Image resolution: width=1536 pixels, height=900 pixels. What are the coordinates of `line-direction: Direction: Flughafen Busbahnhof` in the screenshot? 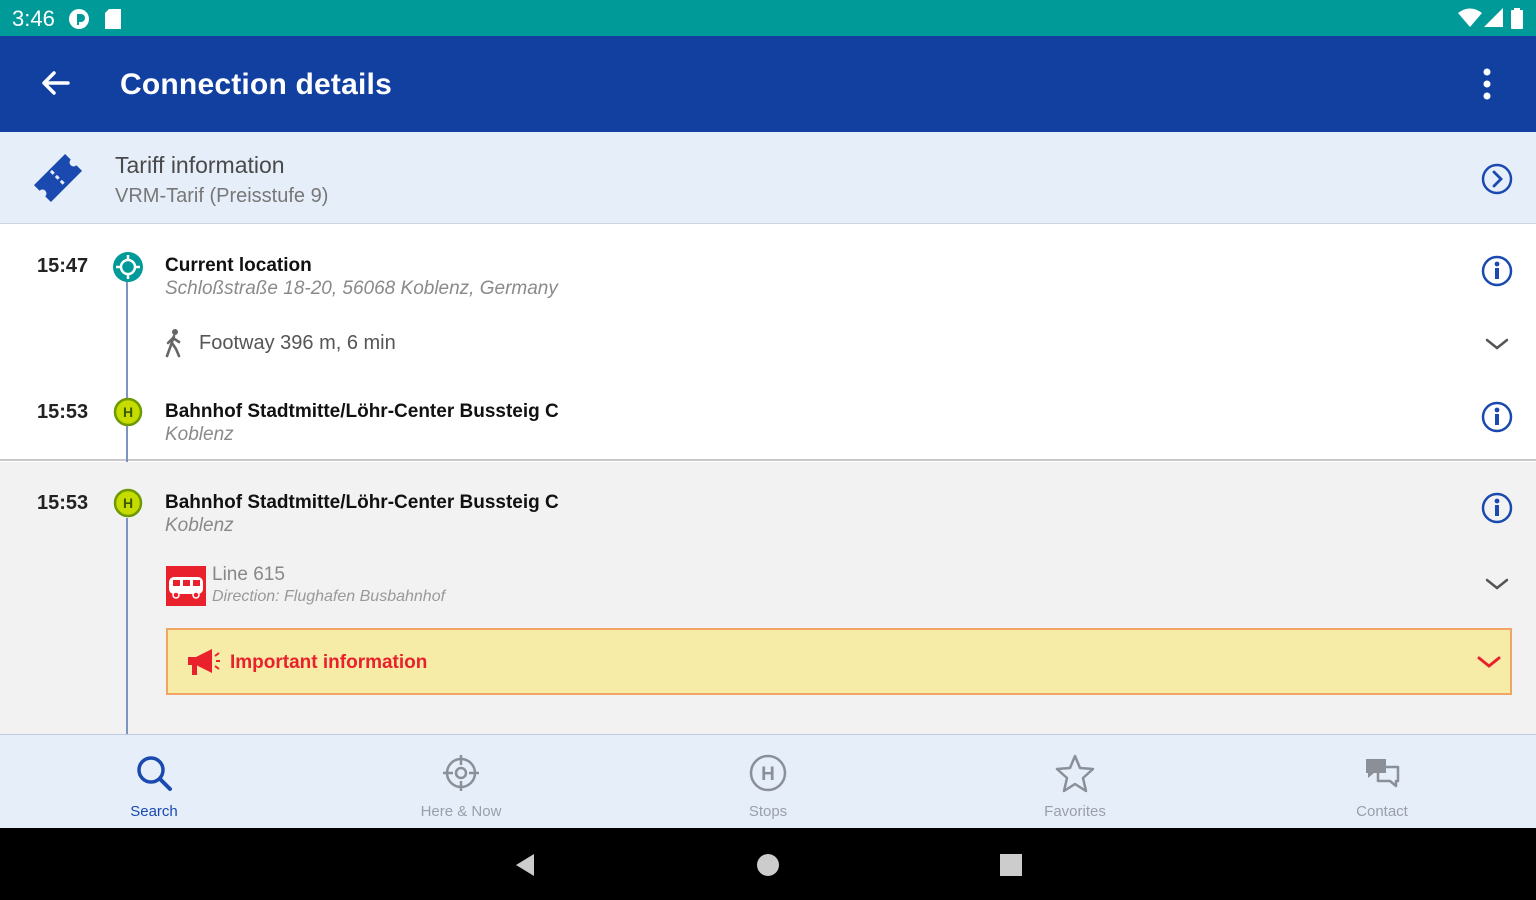 It's located at (329, 596).